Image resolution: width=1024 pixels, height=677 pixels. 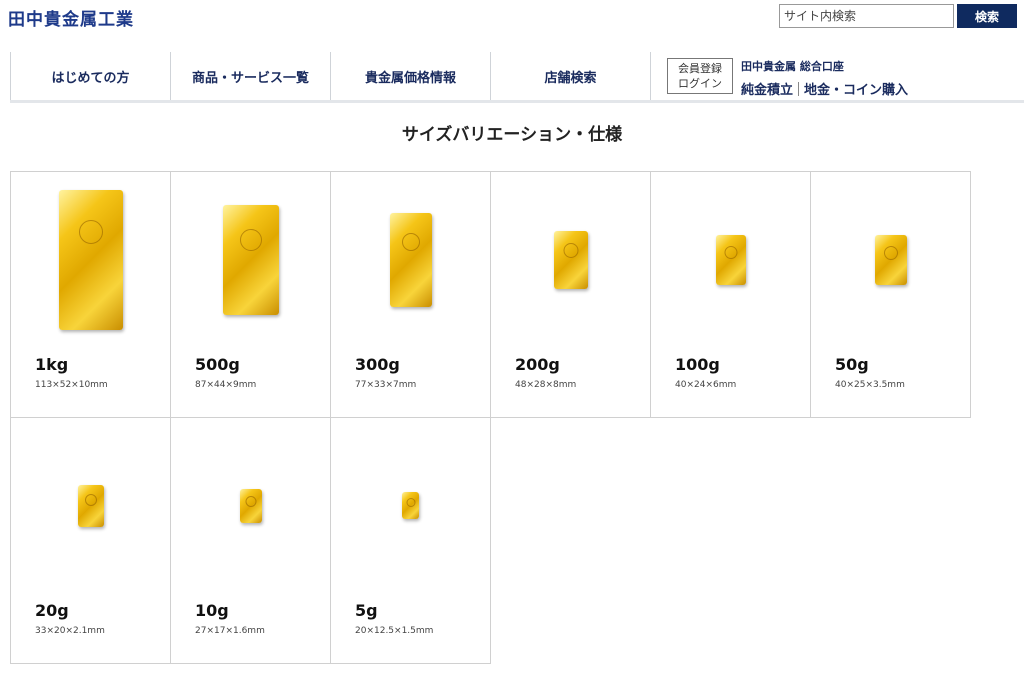 What do you see at coordinates (890, 294) in the screenshot?
I see `product-card: 50g 40×25×3.5mm` at bounding box center [890, 294].